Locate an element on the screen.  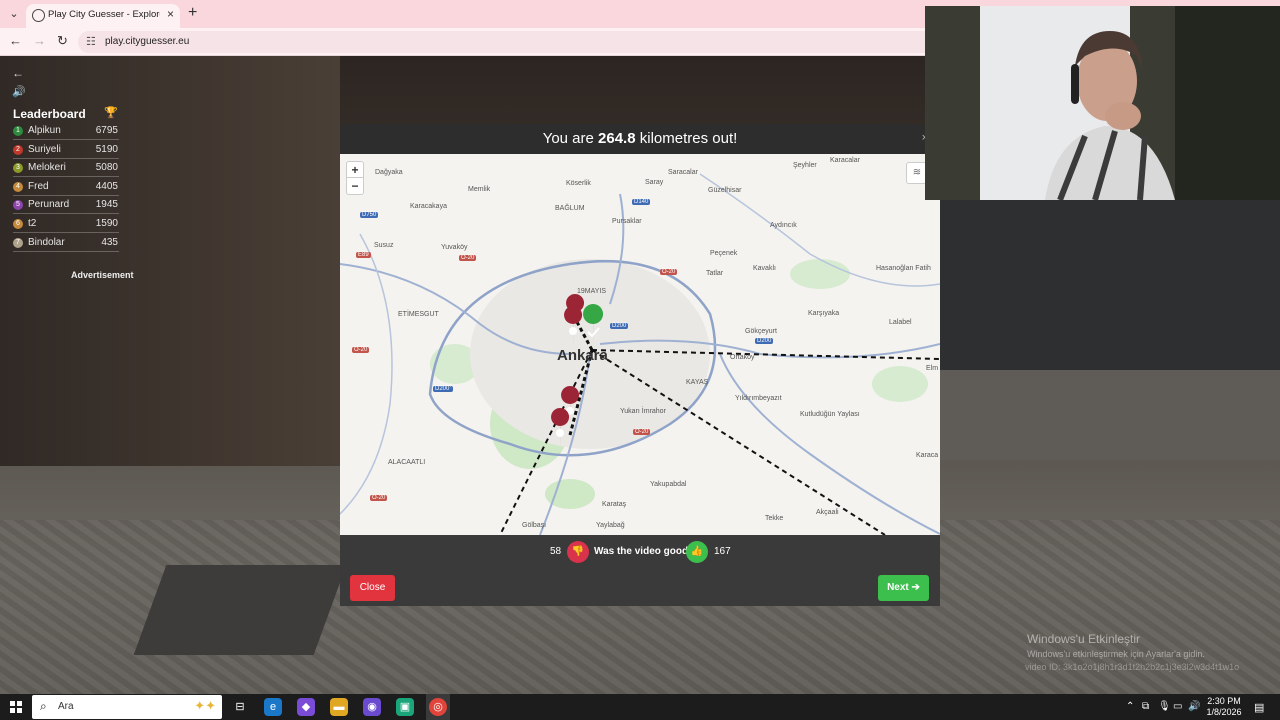
browser-tab: Play City Guesser - Explore the × is located at coordinates (103, 16).